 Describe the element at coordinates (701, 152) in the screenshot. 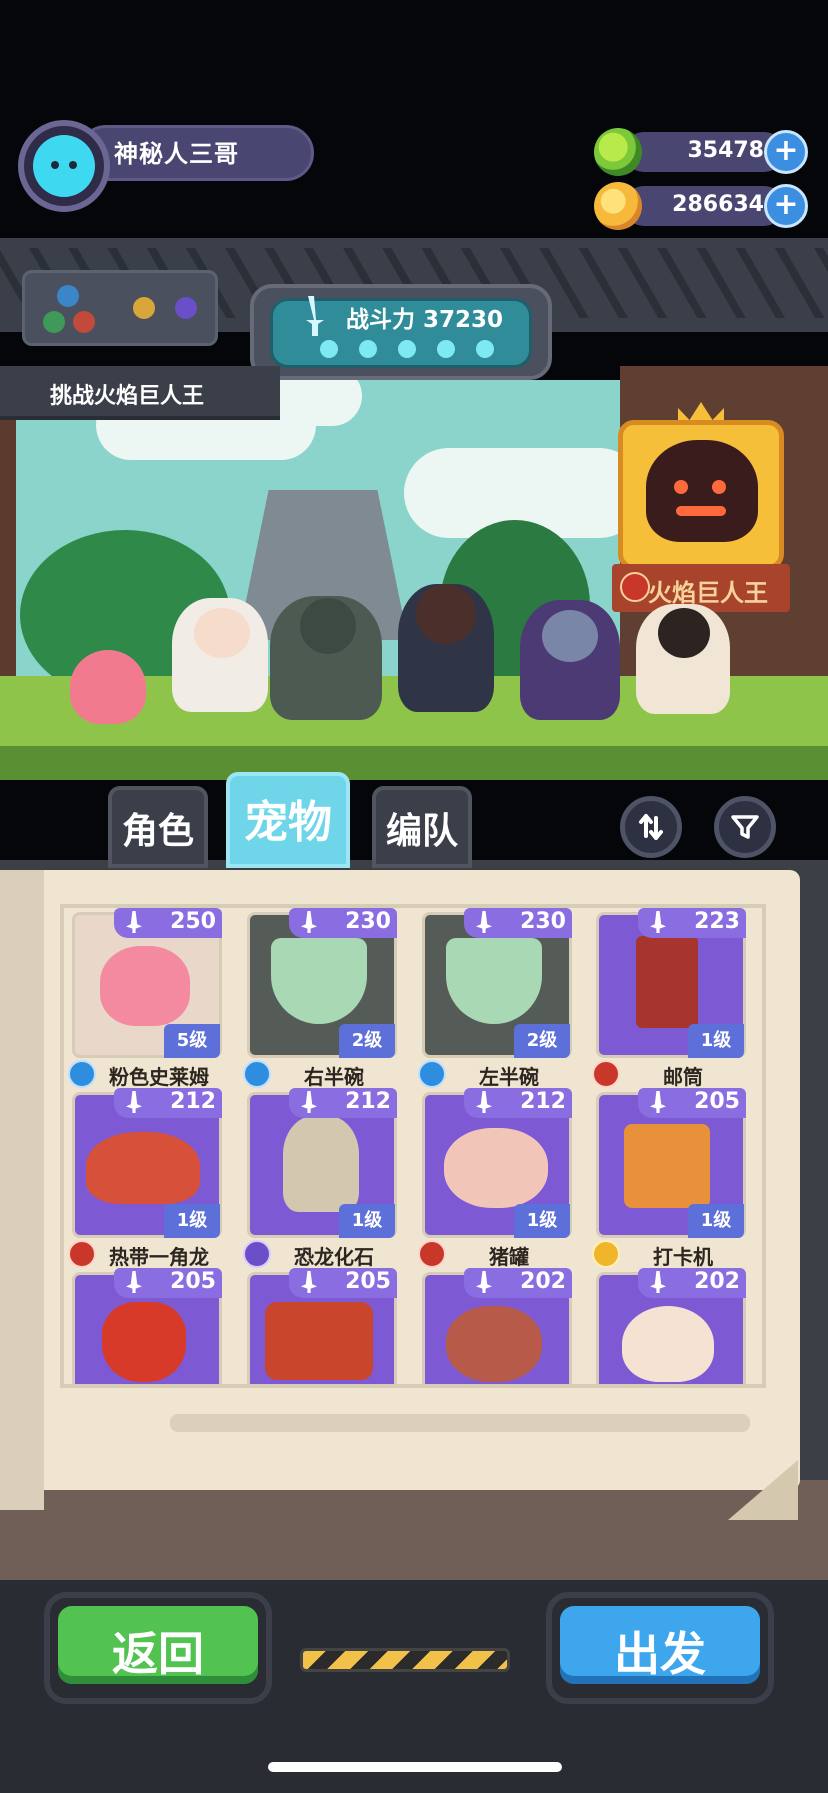

I see `currency-green: 35478 +` at that location.